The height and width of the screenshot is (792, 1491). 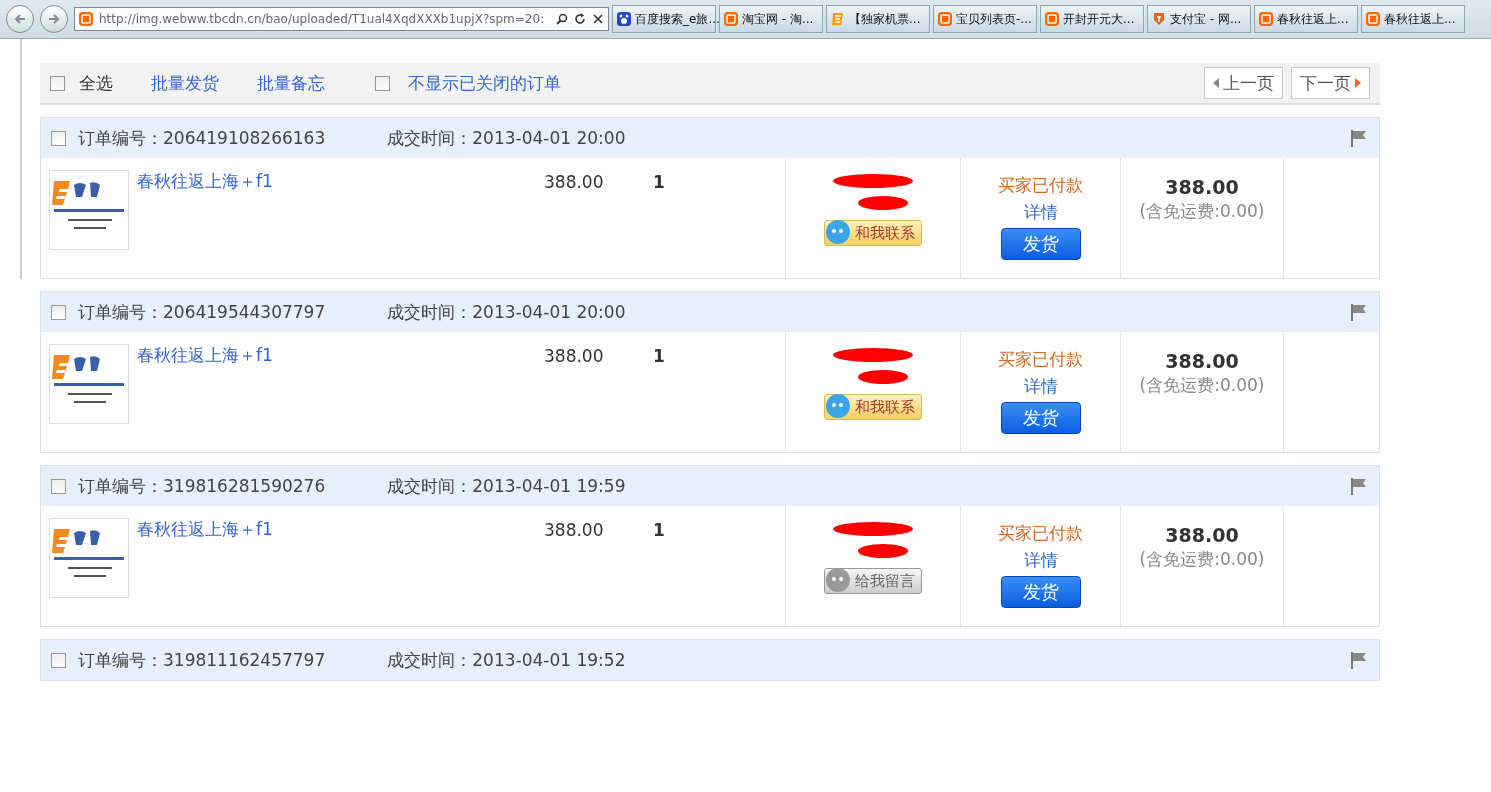 I want to click on forward-button, so click(x=54, y=19).